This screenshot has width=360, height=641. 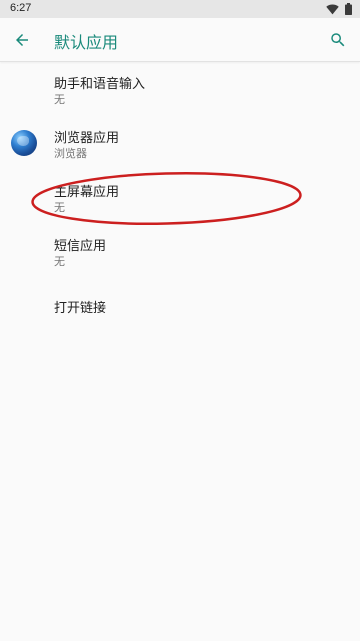 What do you see at coordinates (100, 84) in the screenshot?
I see `item-title: 助手和语音输入` at bounding box center [100, 84].